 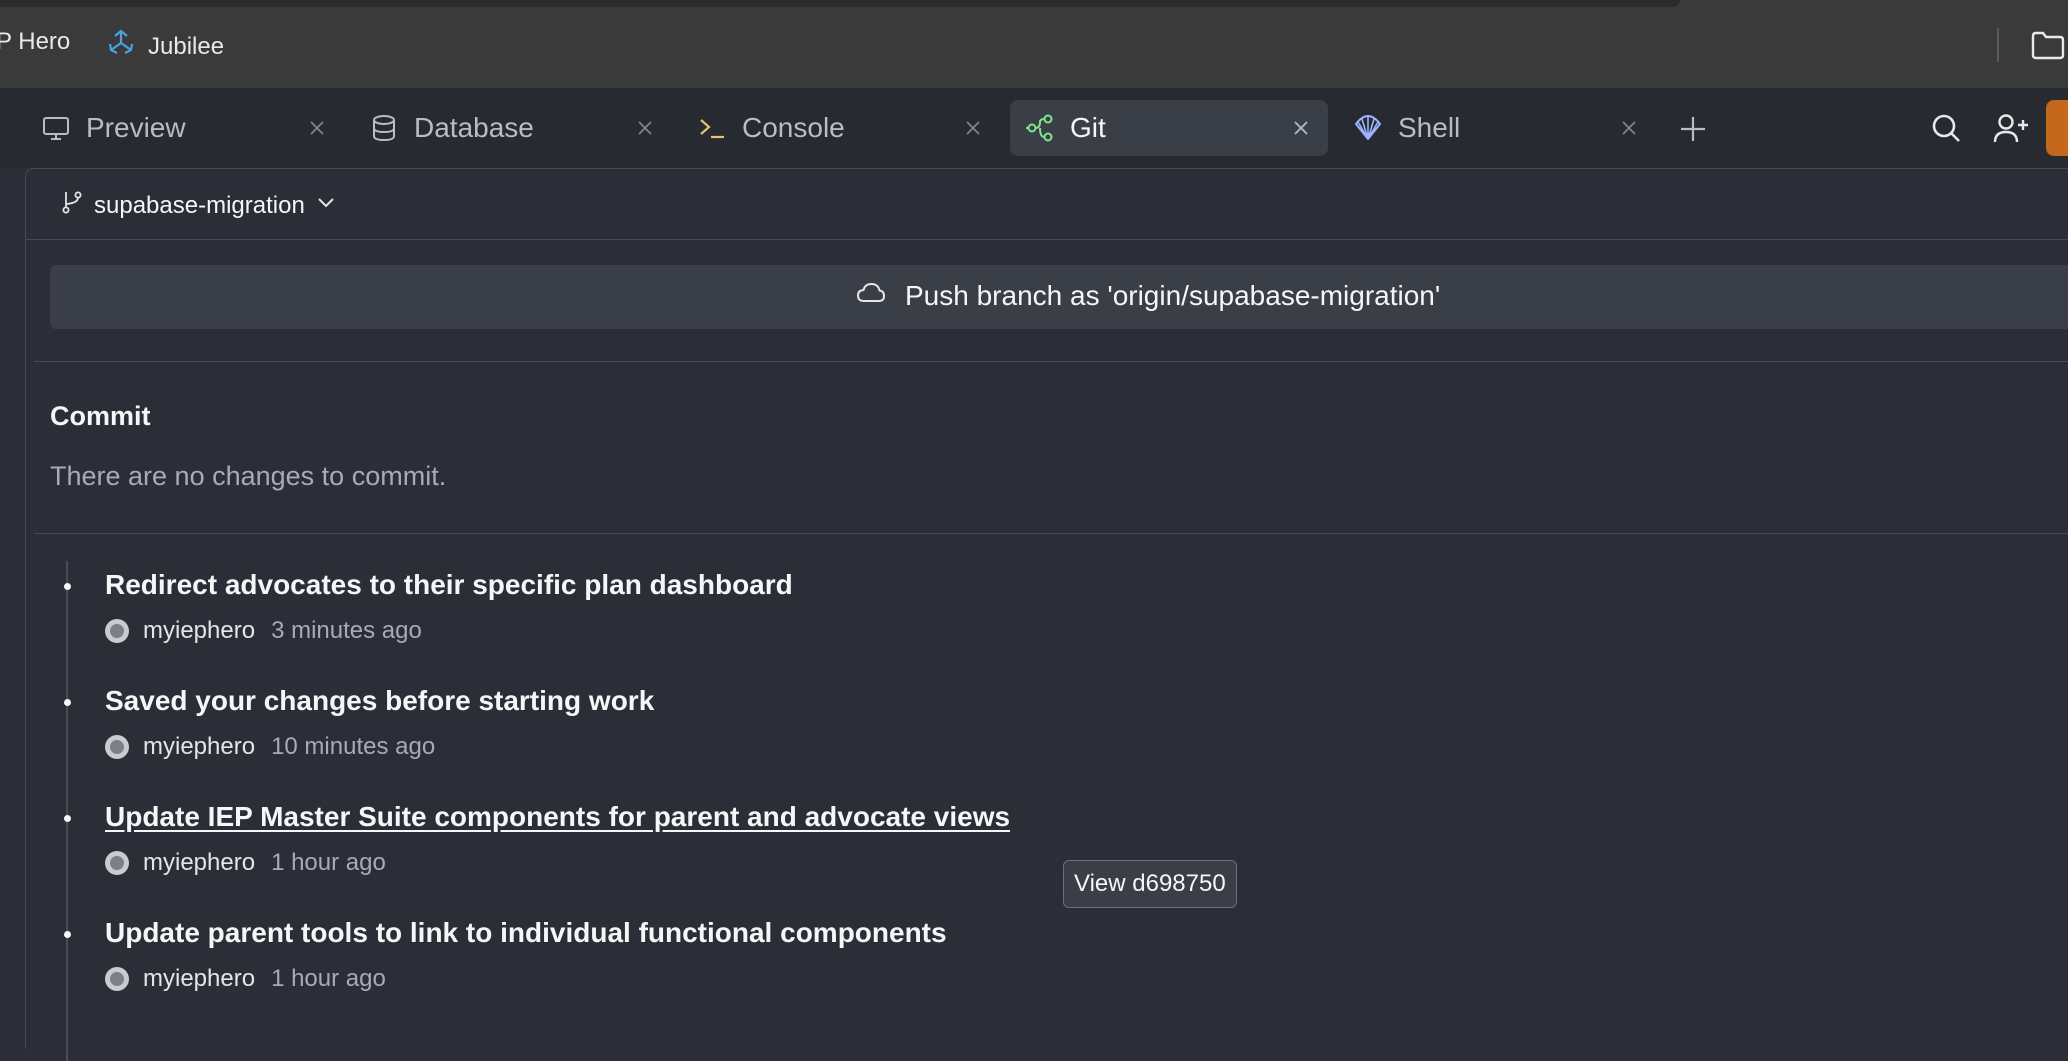 What do you see at coordinates (1034, 44) in the screenshot?
I see `bookmarks-bar: P Hero Jubilee` at bounding box center [1034, 44].